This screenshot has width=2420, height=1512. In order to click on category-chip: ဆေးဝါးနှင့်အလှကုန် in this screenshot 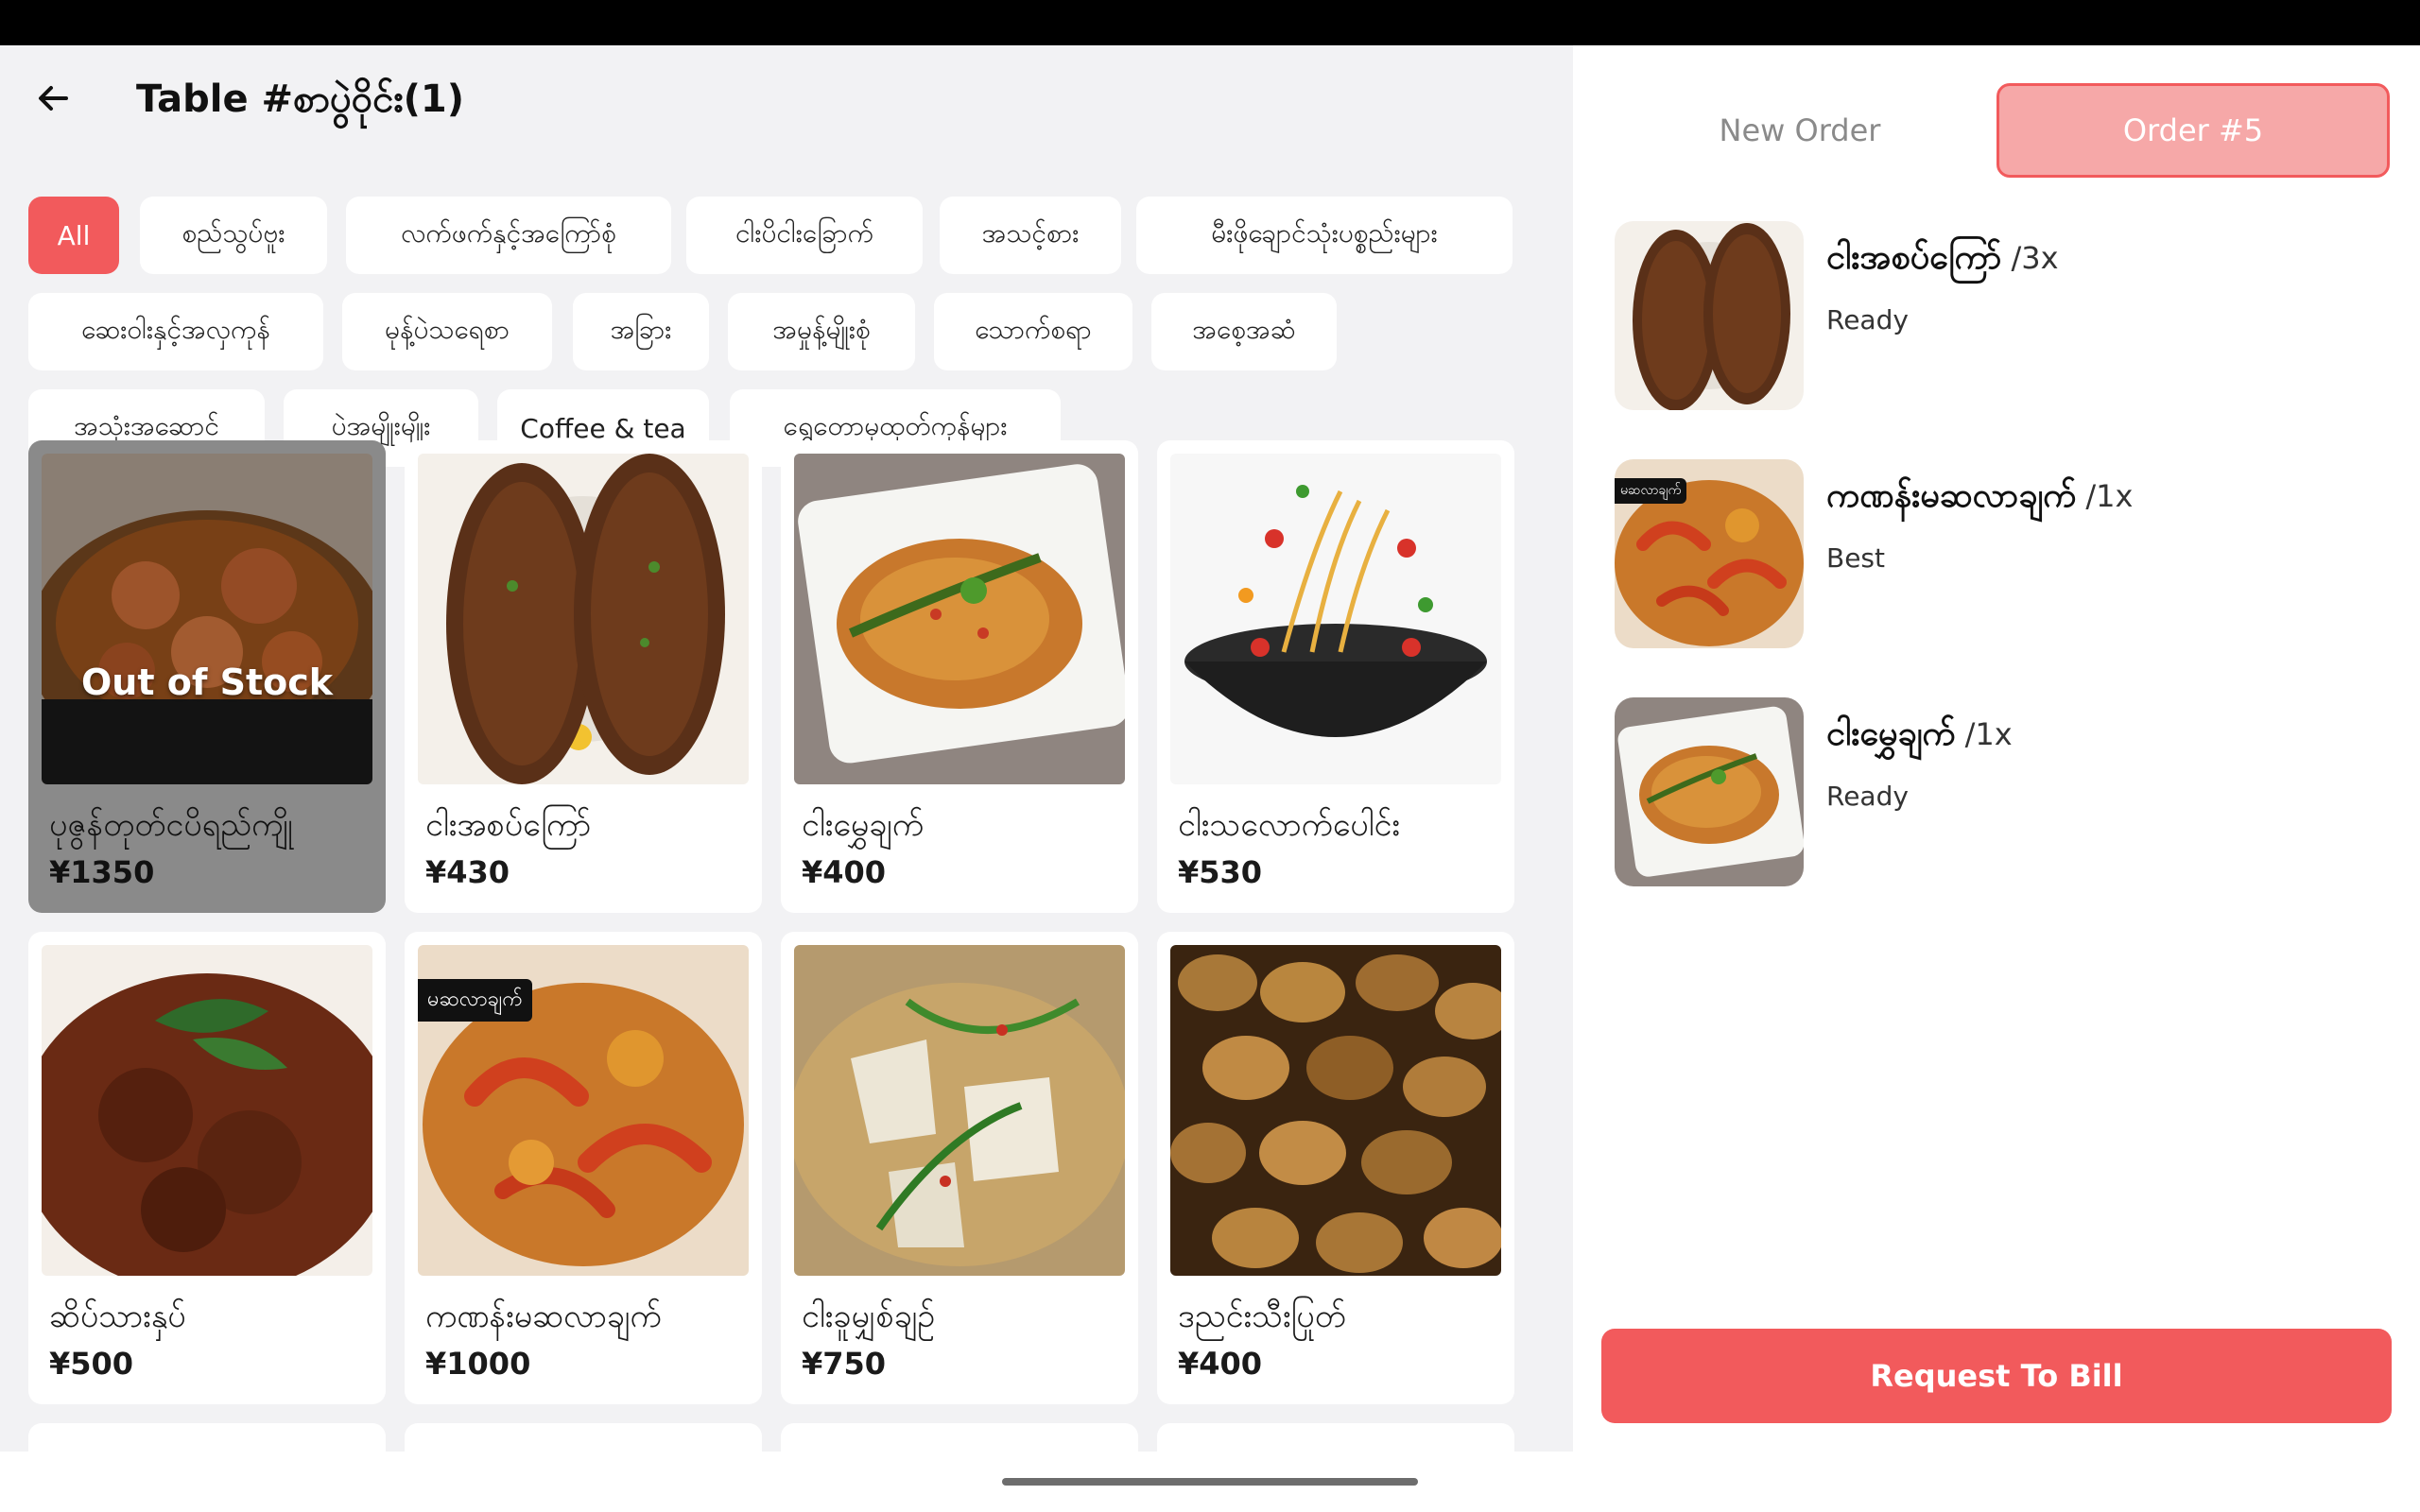, I will do `click(175, 331)`.